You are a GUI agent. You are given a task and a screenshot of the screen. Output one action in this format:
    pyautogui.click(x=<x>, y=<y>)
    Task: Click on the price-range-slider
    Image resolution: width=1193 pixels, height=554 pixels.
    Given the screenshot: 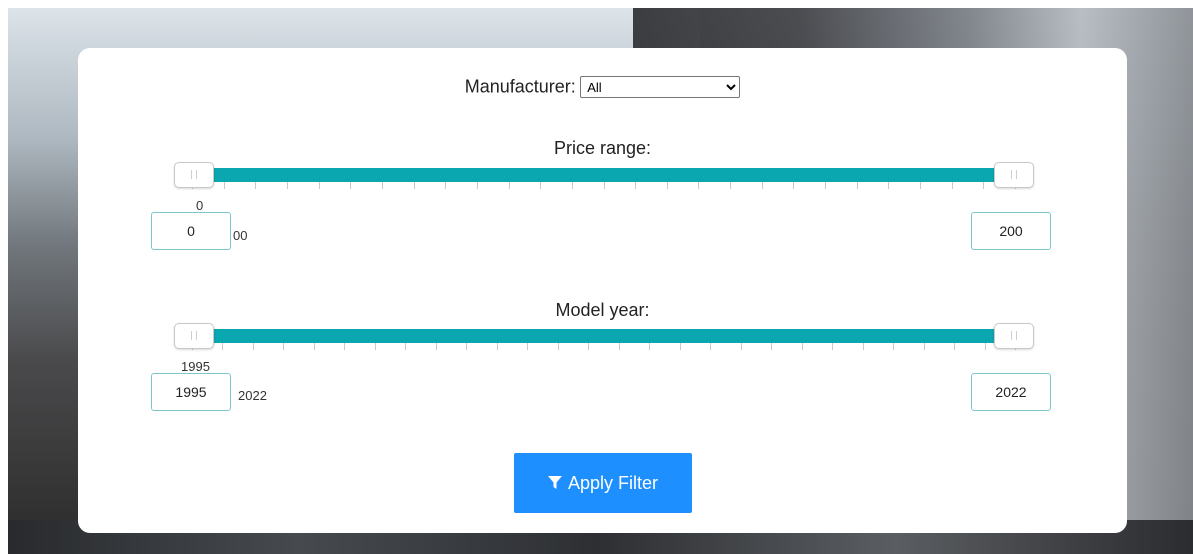 What is the action you would take?
    pyautogui.click(x=604, y=177)
    